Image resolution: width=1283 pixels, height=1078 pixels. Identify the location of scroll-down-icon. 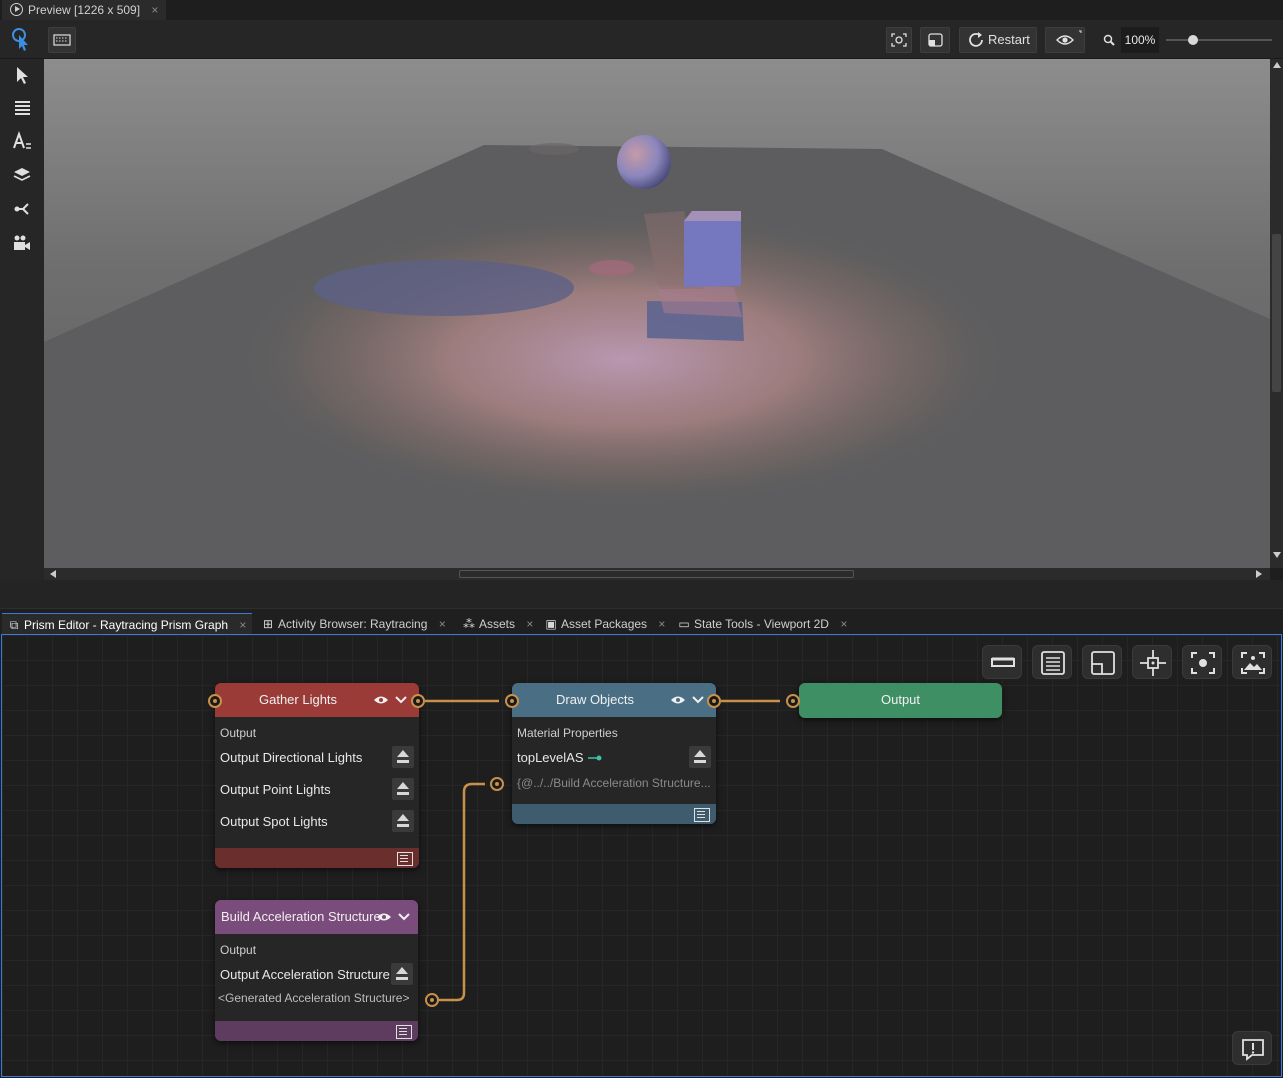
(1277, 555).